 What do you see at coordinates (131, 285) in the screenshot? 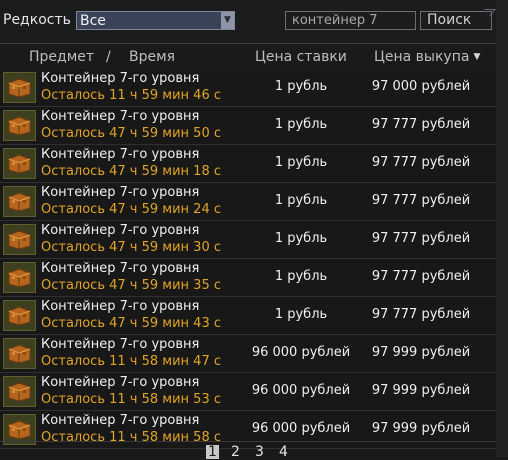
I see `lot-time-left: Осталось 47 ч 59 мин 35 с` at bounding box center [131, 285].